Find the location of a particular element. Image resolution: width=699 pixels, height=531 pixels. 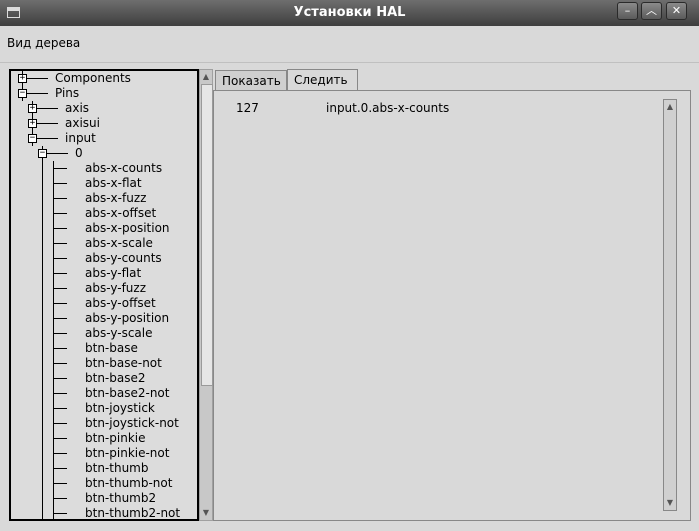

menu-tree-view: Вид дерева is located at coordinates (43, 43).